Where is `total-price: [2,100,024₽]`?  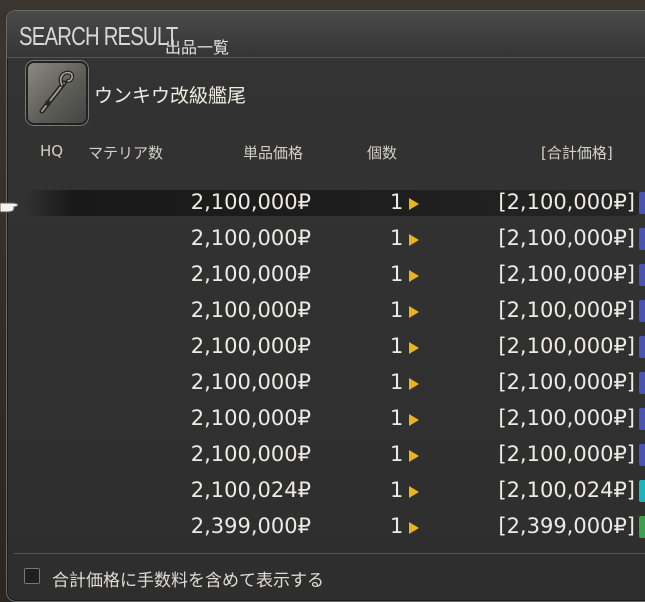 total-price: [2,100,024₽] is located at coordinates (566, 490).